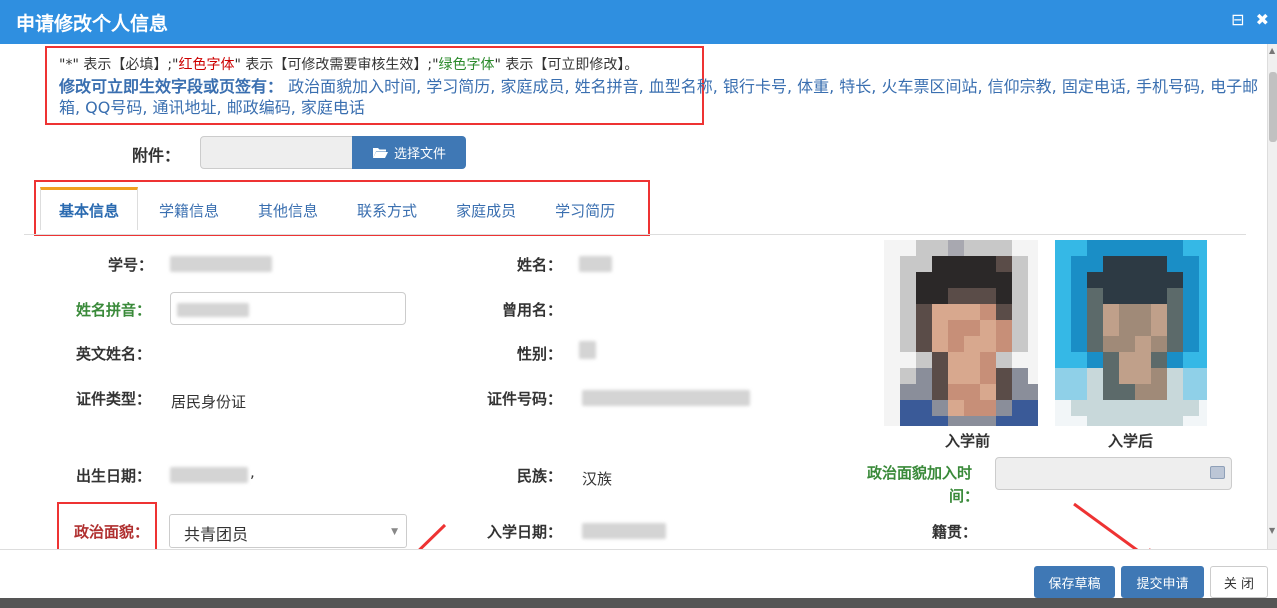 The image size is (1277, 608). What do you see at coordinates (156, 155) in the screenshot?
I see `attachment-label: 附件：` at bounding box center [156, 155].